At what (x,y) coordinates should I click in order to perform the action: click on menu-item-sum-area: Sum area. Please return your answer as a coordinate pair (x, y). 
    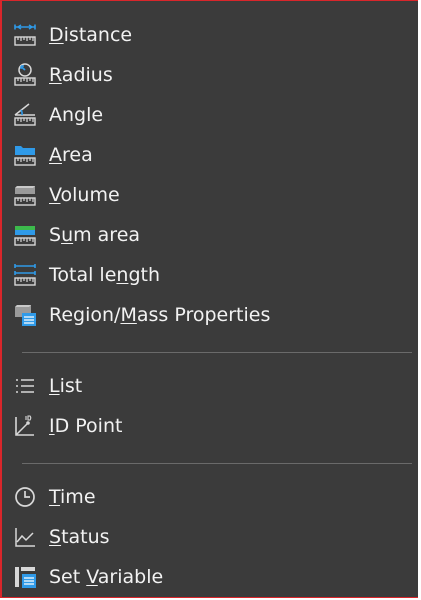
    Looking at the image, I should click on (76, 235).